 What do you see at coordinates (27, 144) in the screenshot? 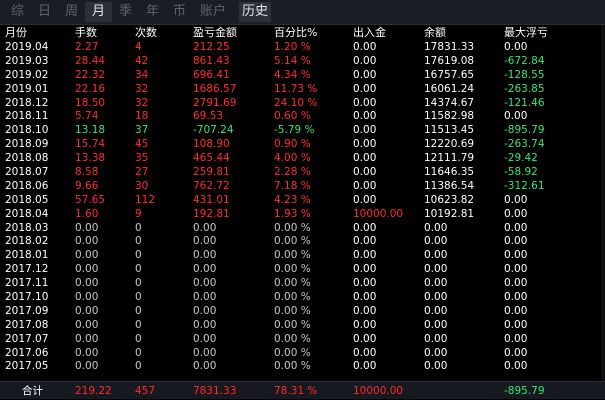
I see `cell-month: 2018.09` at bounding box center [27, 144].